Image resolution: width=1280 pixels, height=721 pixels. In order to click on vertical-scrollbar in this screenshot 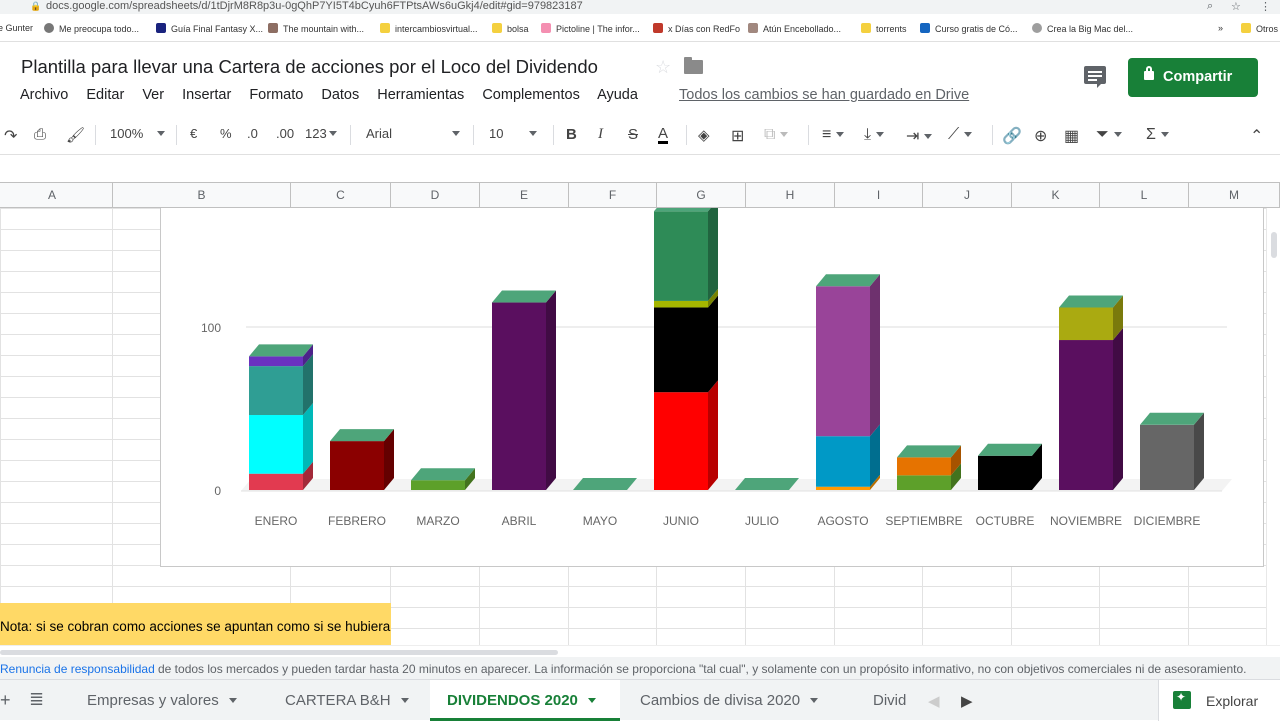, I will do `click(1273, 426)`.